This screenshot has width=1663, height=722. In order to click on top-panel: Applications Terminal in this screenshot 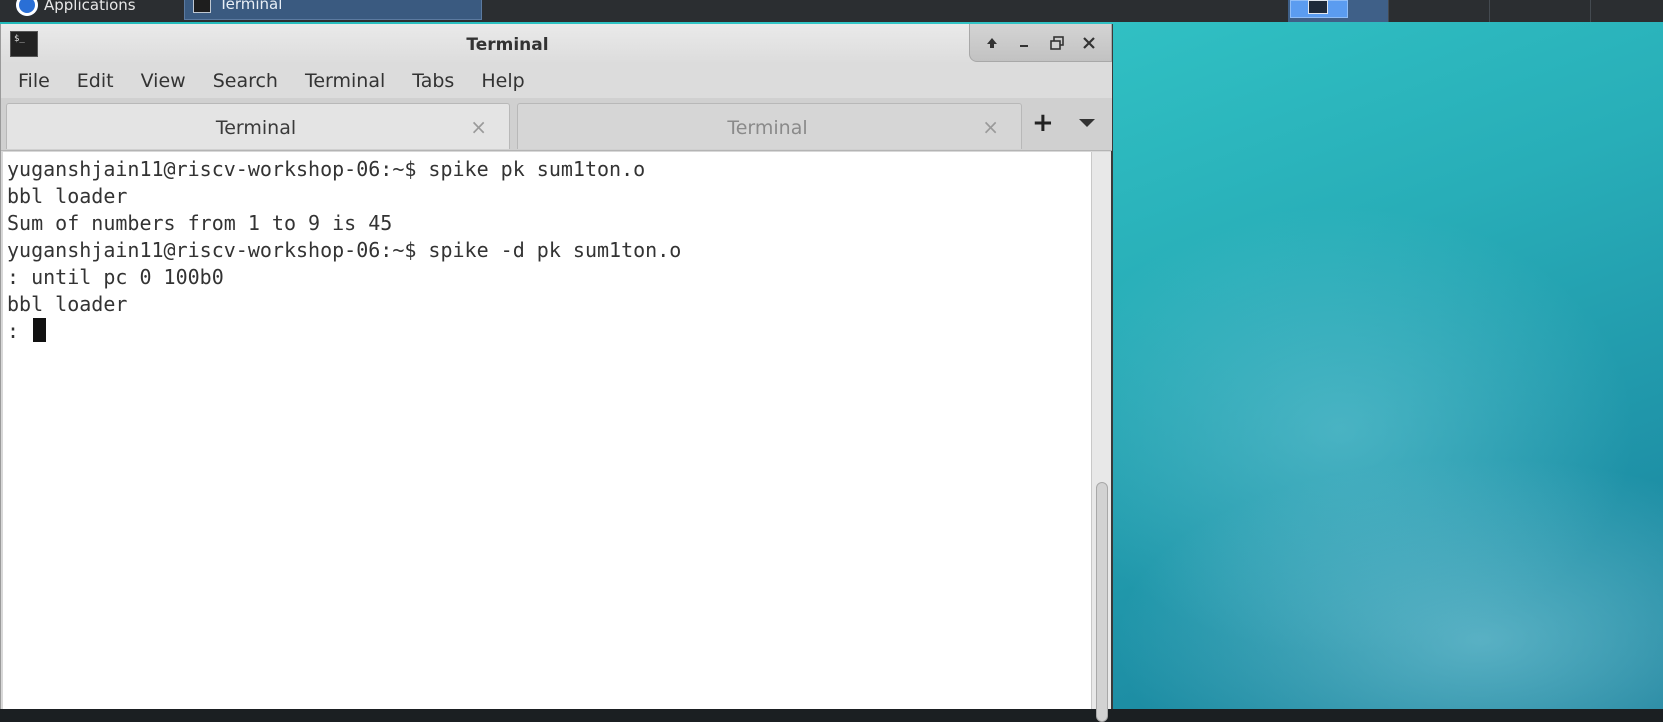, I will do `click(831, 11)`.